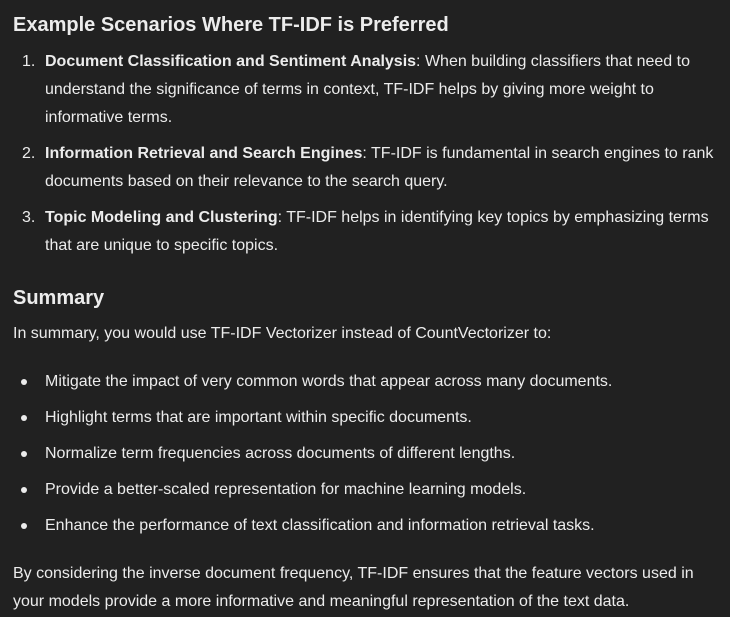  Describe the element at coordinates (29, 217) in the screenshot. I see `list-number: 3.` at that location.